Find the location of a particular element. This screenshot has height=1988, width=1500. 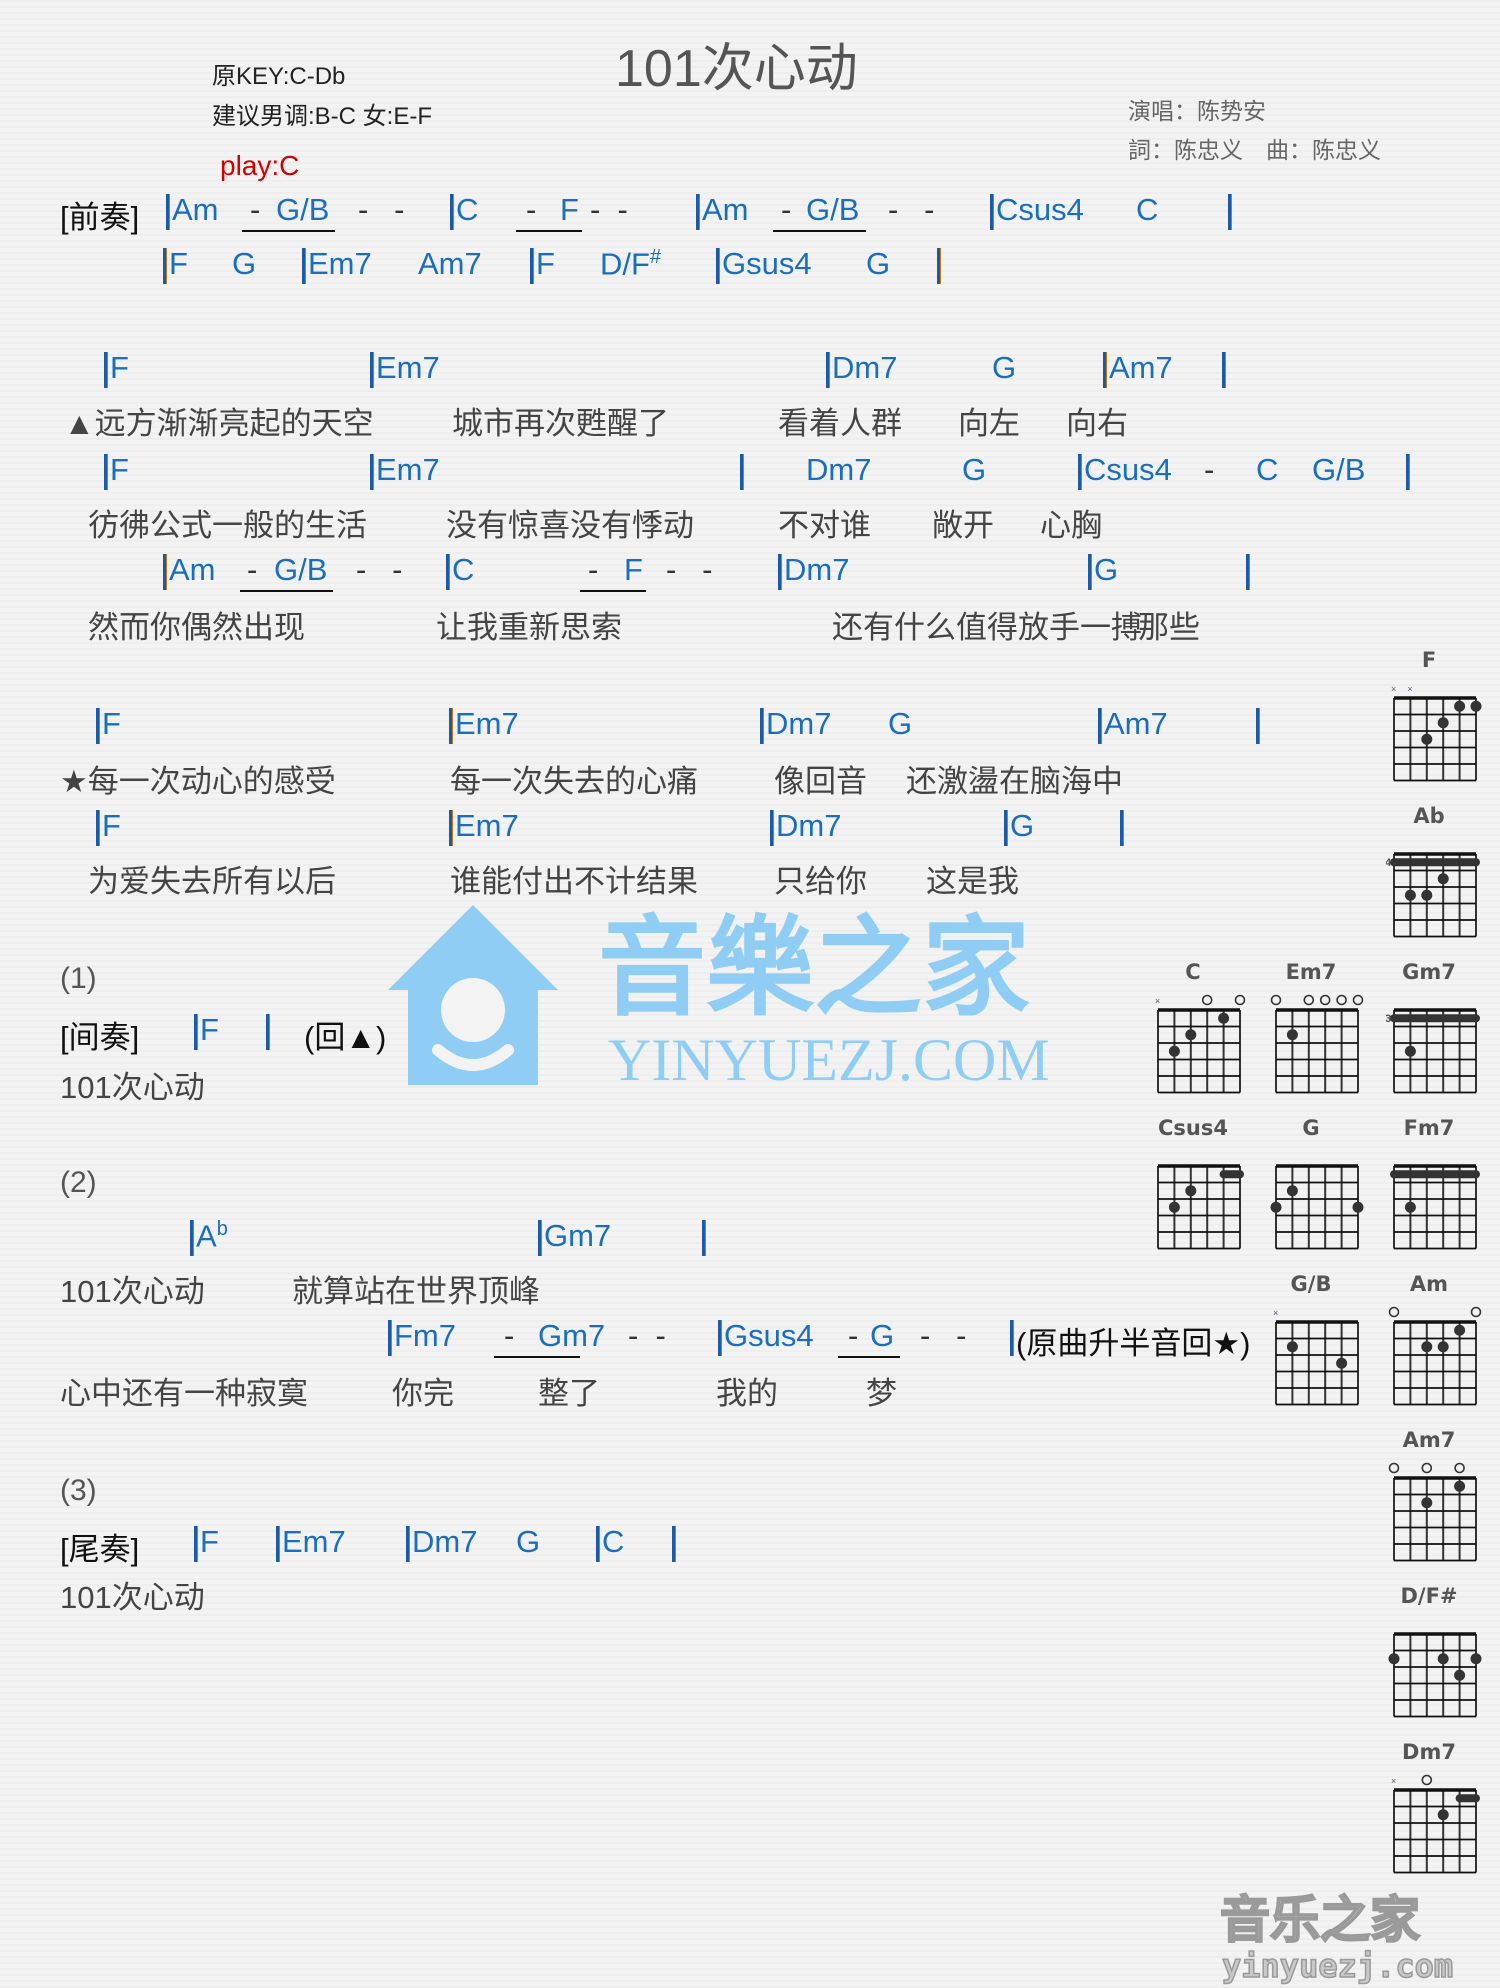

chord-diagram-name: G is located at coordinates (1311, 1128).